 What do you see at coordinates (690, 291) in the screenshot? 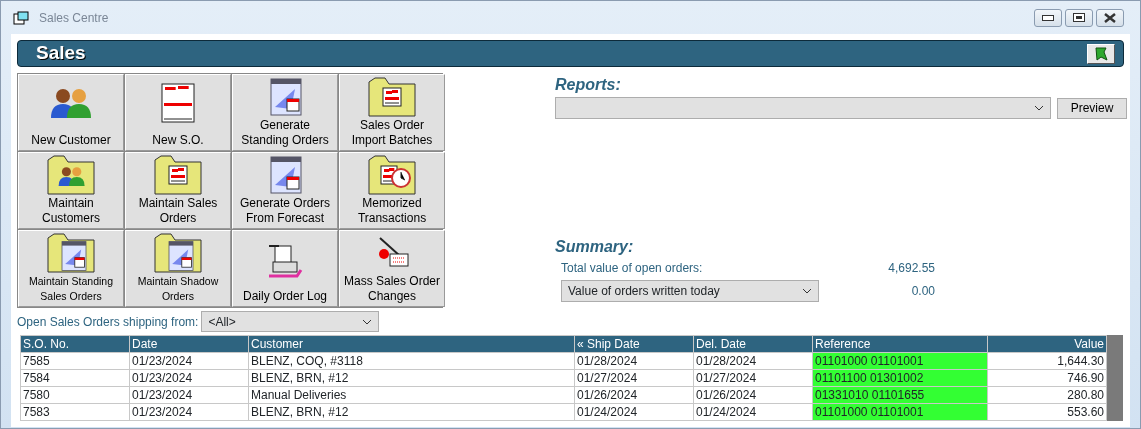
I see `period-select: Value of orders written today` at bounding box center [690, 291].